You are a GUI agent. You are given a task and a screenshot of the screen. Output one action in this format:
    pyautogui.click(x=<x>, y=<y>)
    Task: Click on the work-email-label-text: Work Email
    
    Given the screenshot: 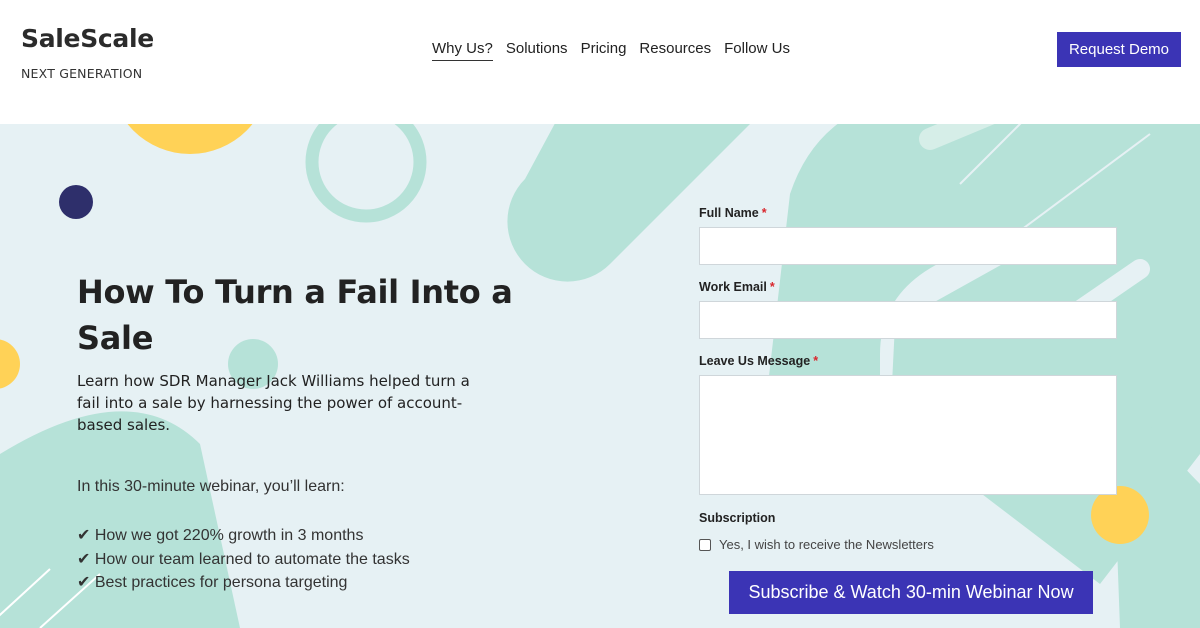 What is the action you would take?
    pyautogui.click(x=733, y=287)
    